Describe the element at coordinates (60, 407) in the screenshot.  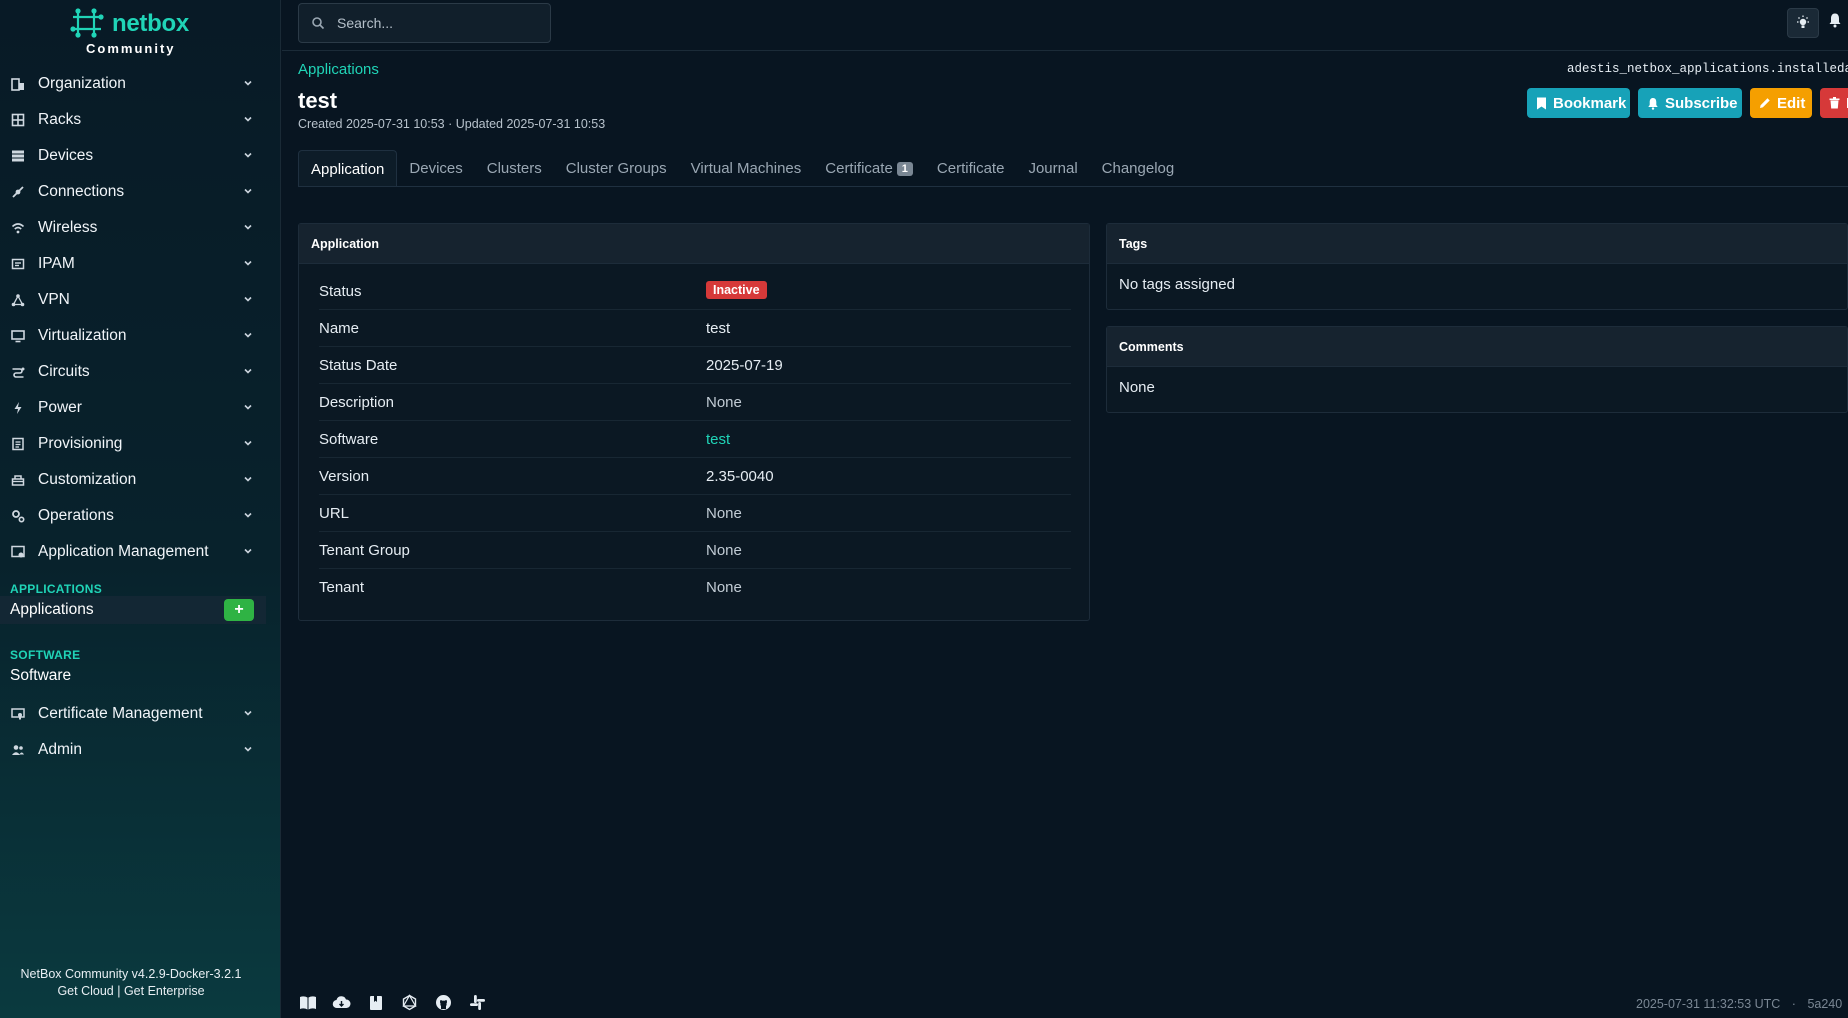
I see `nav-item-label: Power` at that location.